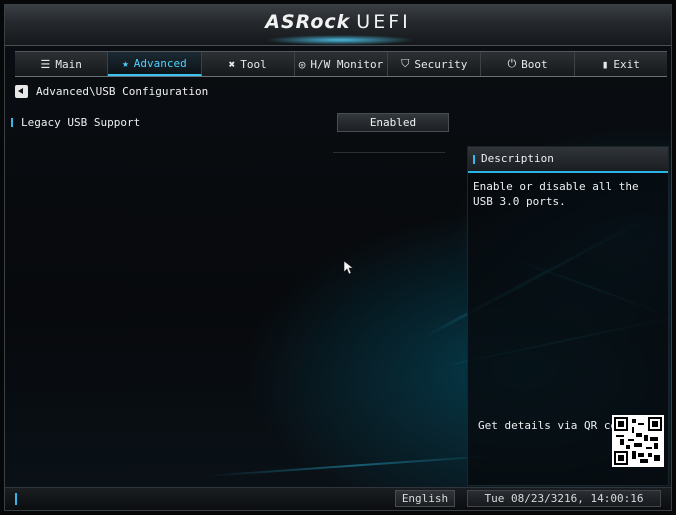 The width and height of the screenshot is (676, 515). What do you see at coordinates (80, 122) in the screenshot?
I see `setting-label: Legacy USB Support` at bounding box center [80, 122].